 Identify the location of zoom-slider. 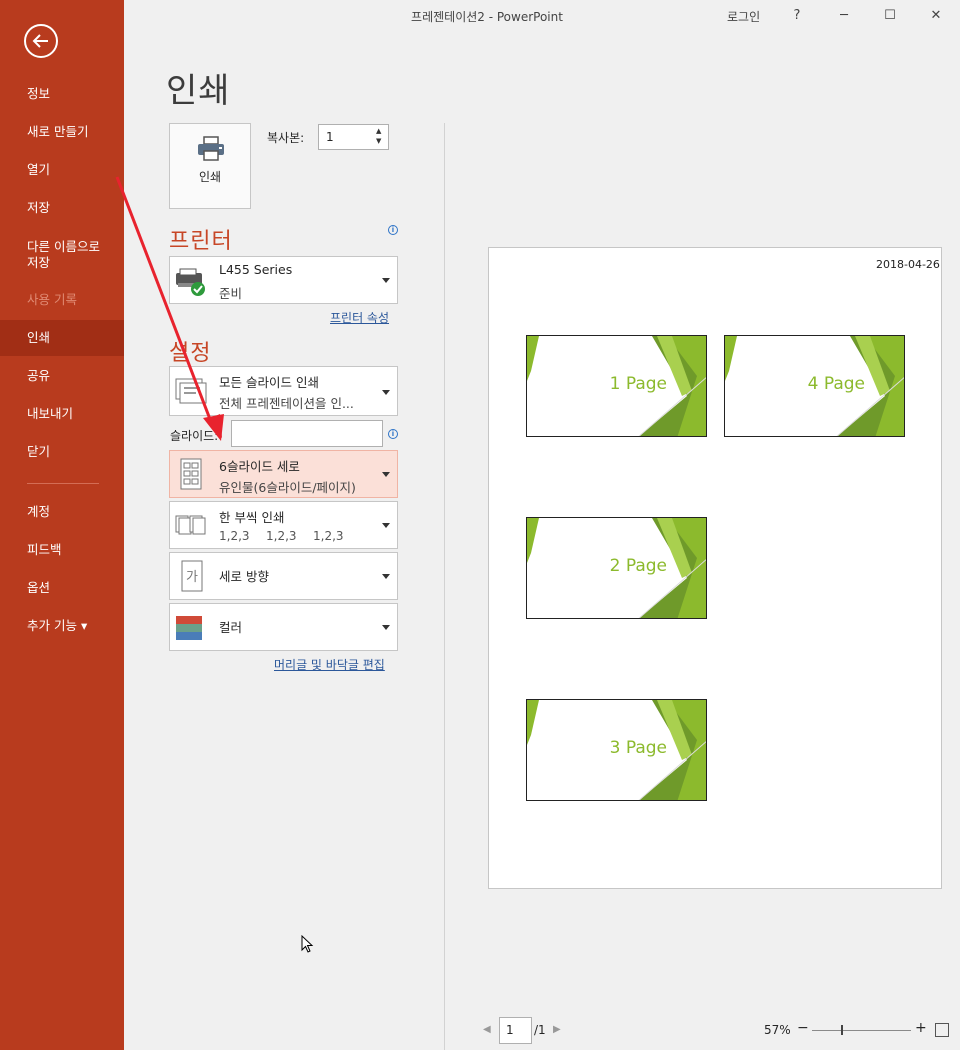
(861, 1030).